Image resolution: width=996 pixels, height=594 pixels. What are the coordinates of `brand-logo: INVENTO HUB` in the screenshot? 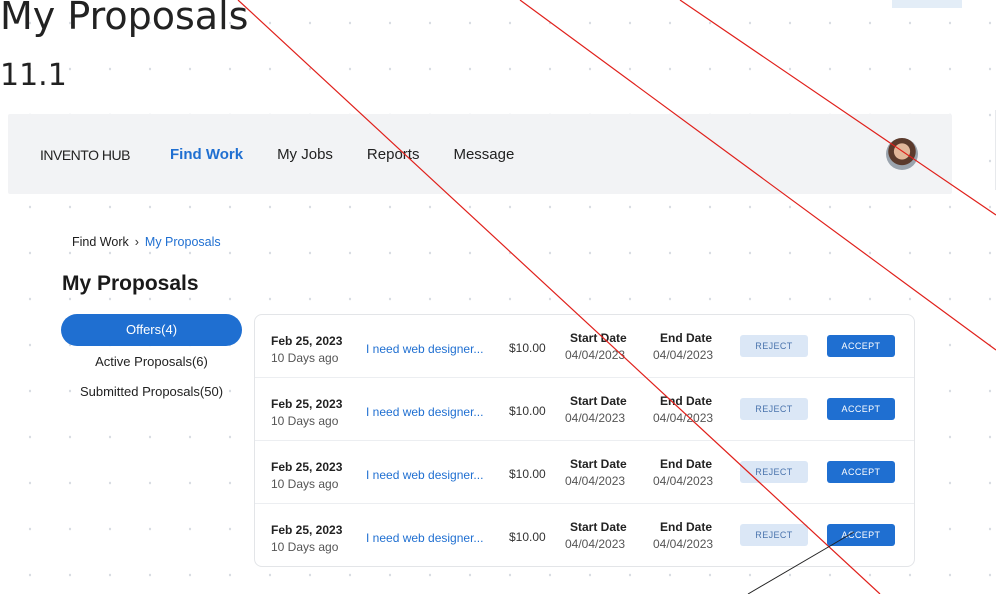 It's located at (85, 155).